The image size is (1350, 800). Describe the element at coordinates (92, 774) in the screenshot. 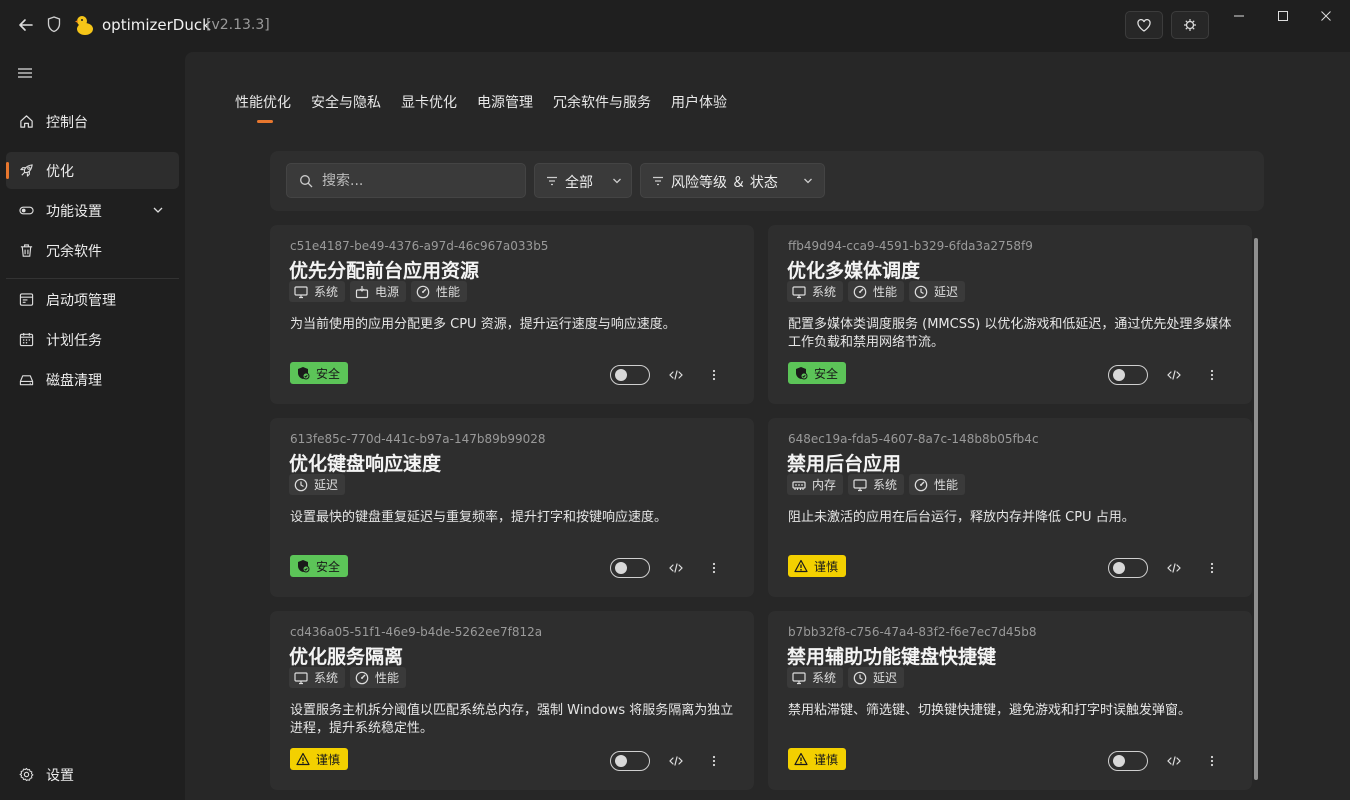

I see `sidebar-item-settings: 设置` at that location.